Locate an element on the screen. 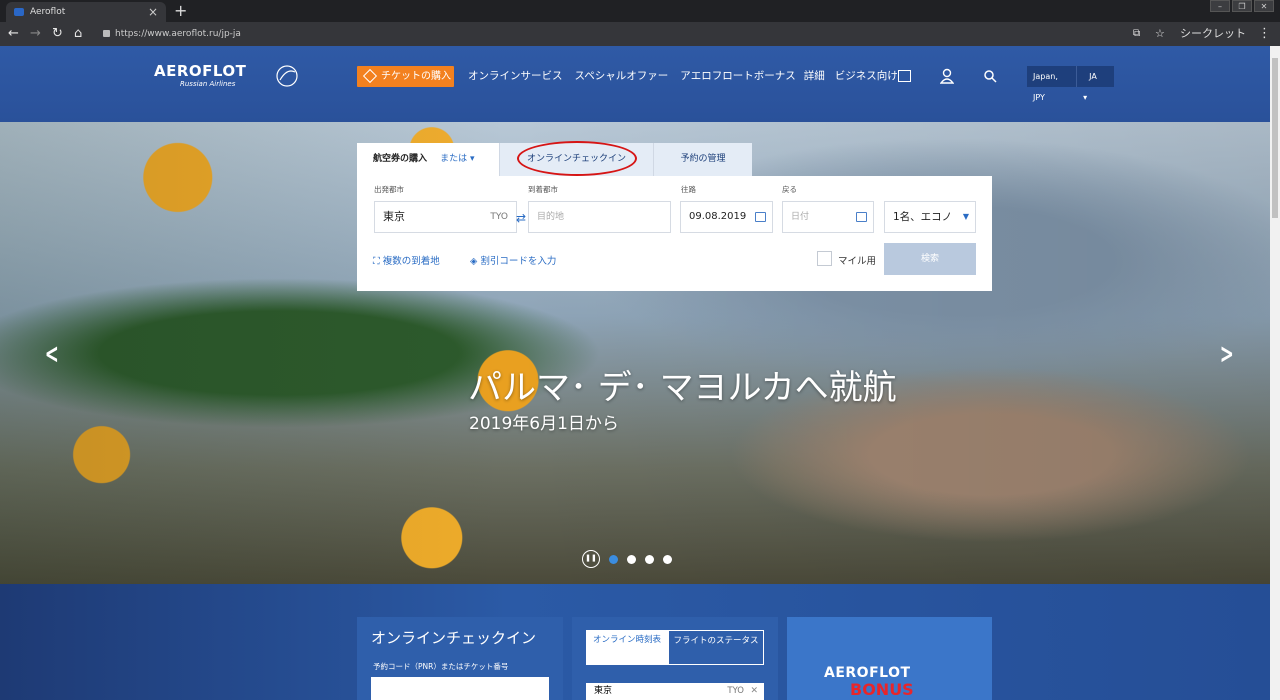 The height and width of the screenshot is (700, 1280). from-value: 東京 is located at coordinates (394, 216).